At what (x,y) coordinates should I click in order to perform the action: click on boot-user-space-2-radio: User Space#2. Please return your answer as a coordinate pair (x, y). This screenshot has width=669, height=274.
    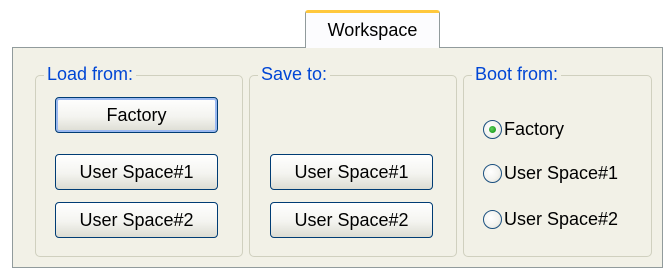
    Looking at the image, I should click on (550, 219).